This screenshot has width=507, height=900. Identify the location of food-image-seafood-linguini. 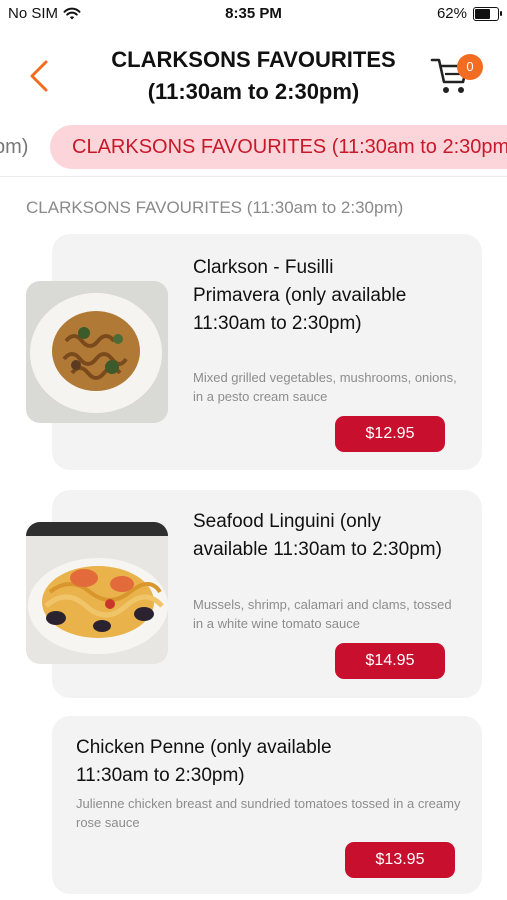
(97, 593).